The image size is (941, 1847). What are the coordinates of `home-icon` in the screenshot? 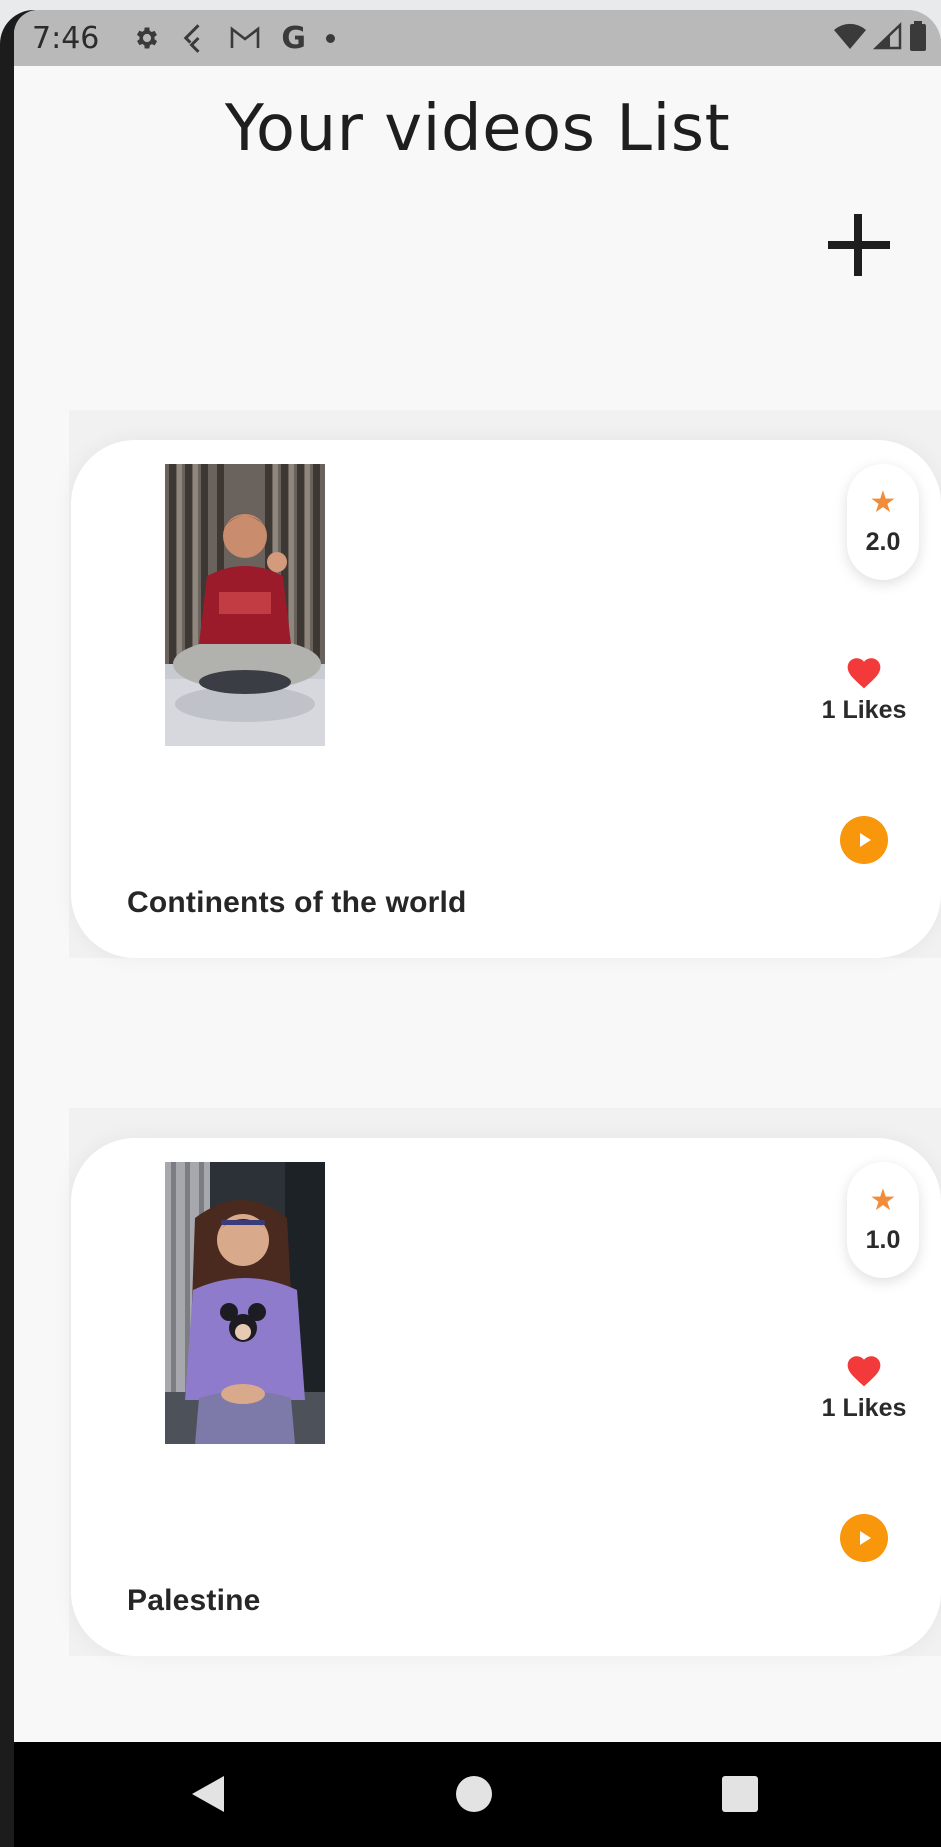 It's located at (474, 1794).